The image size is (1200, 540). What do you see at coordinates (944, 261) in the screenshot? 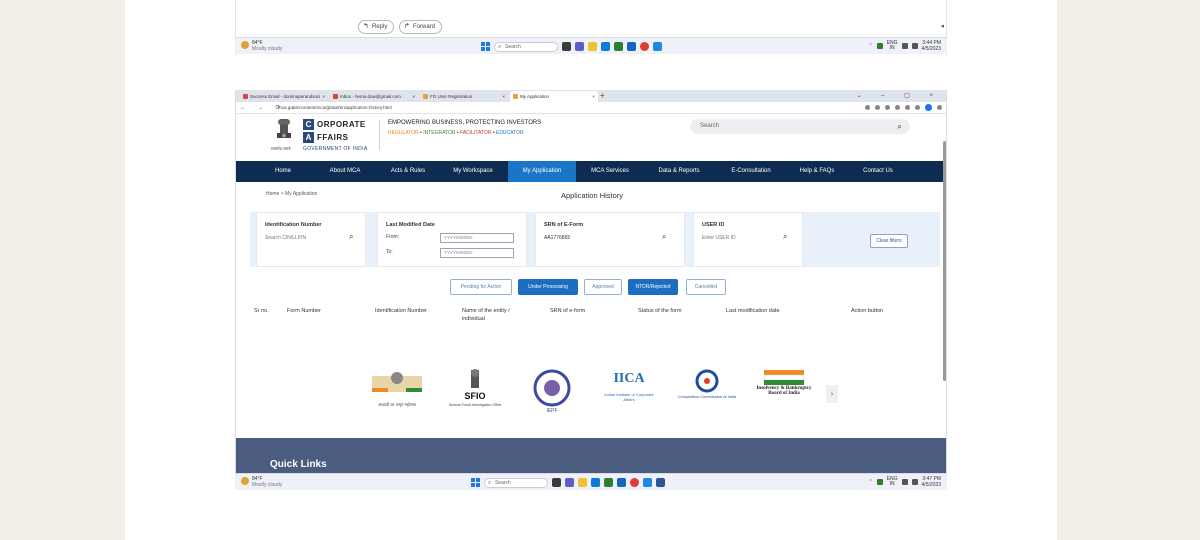
I see `page-scrollbar` at bounding box center [944, 261].